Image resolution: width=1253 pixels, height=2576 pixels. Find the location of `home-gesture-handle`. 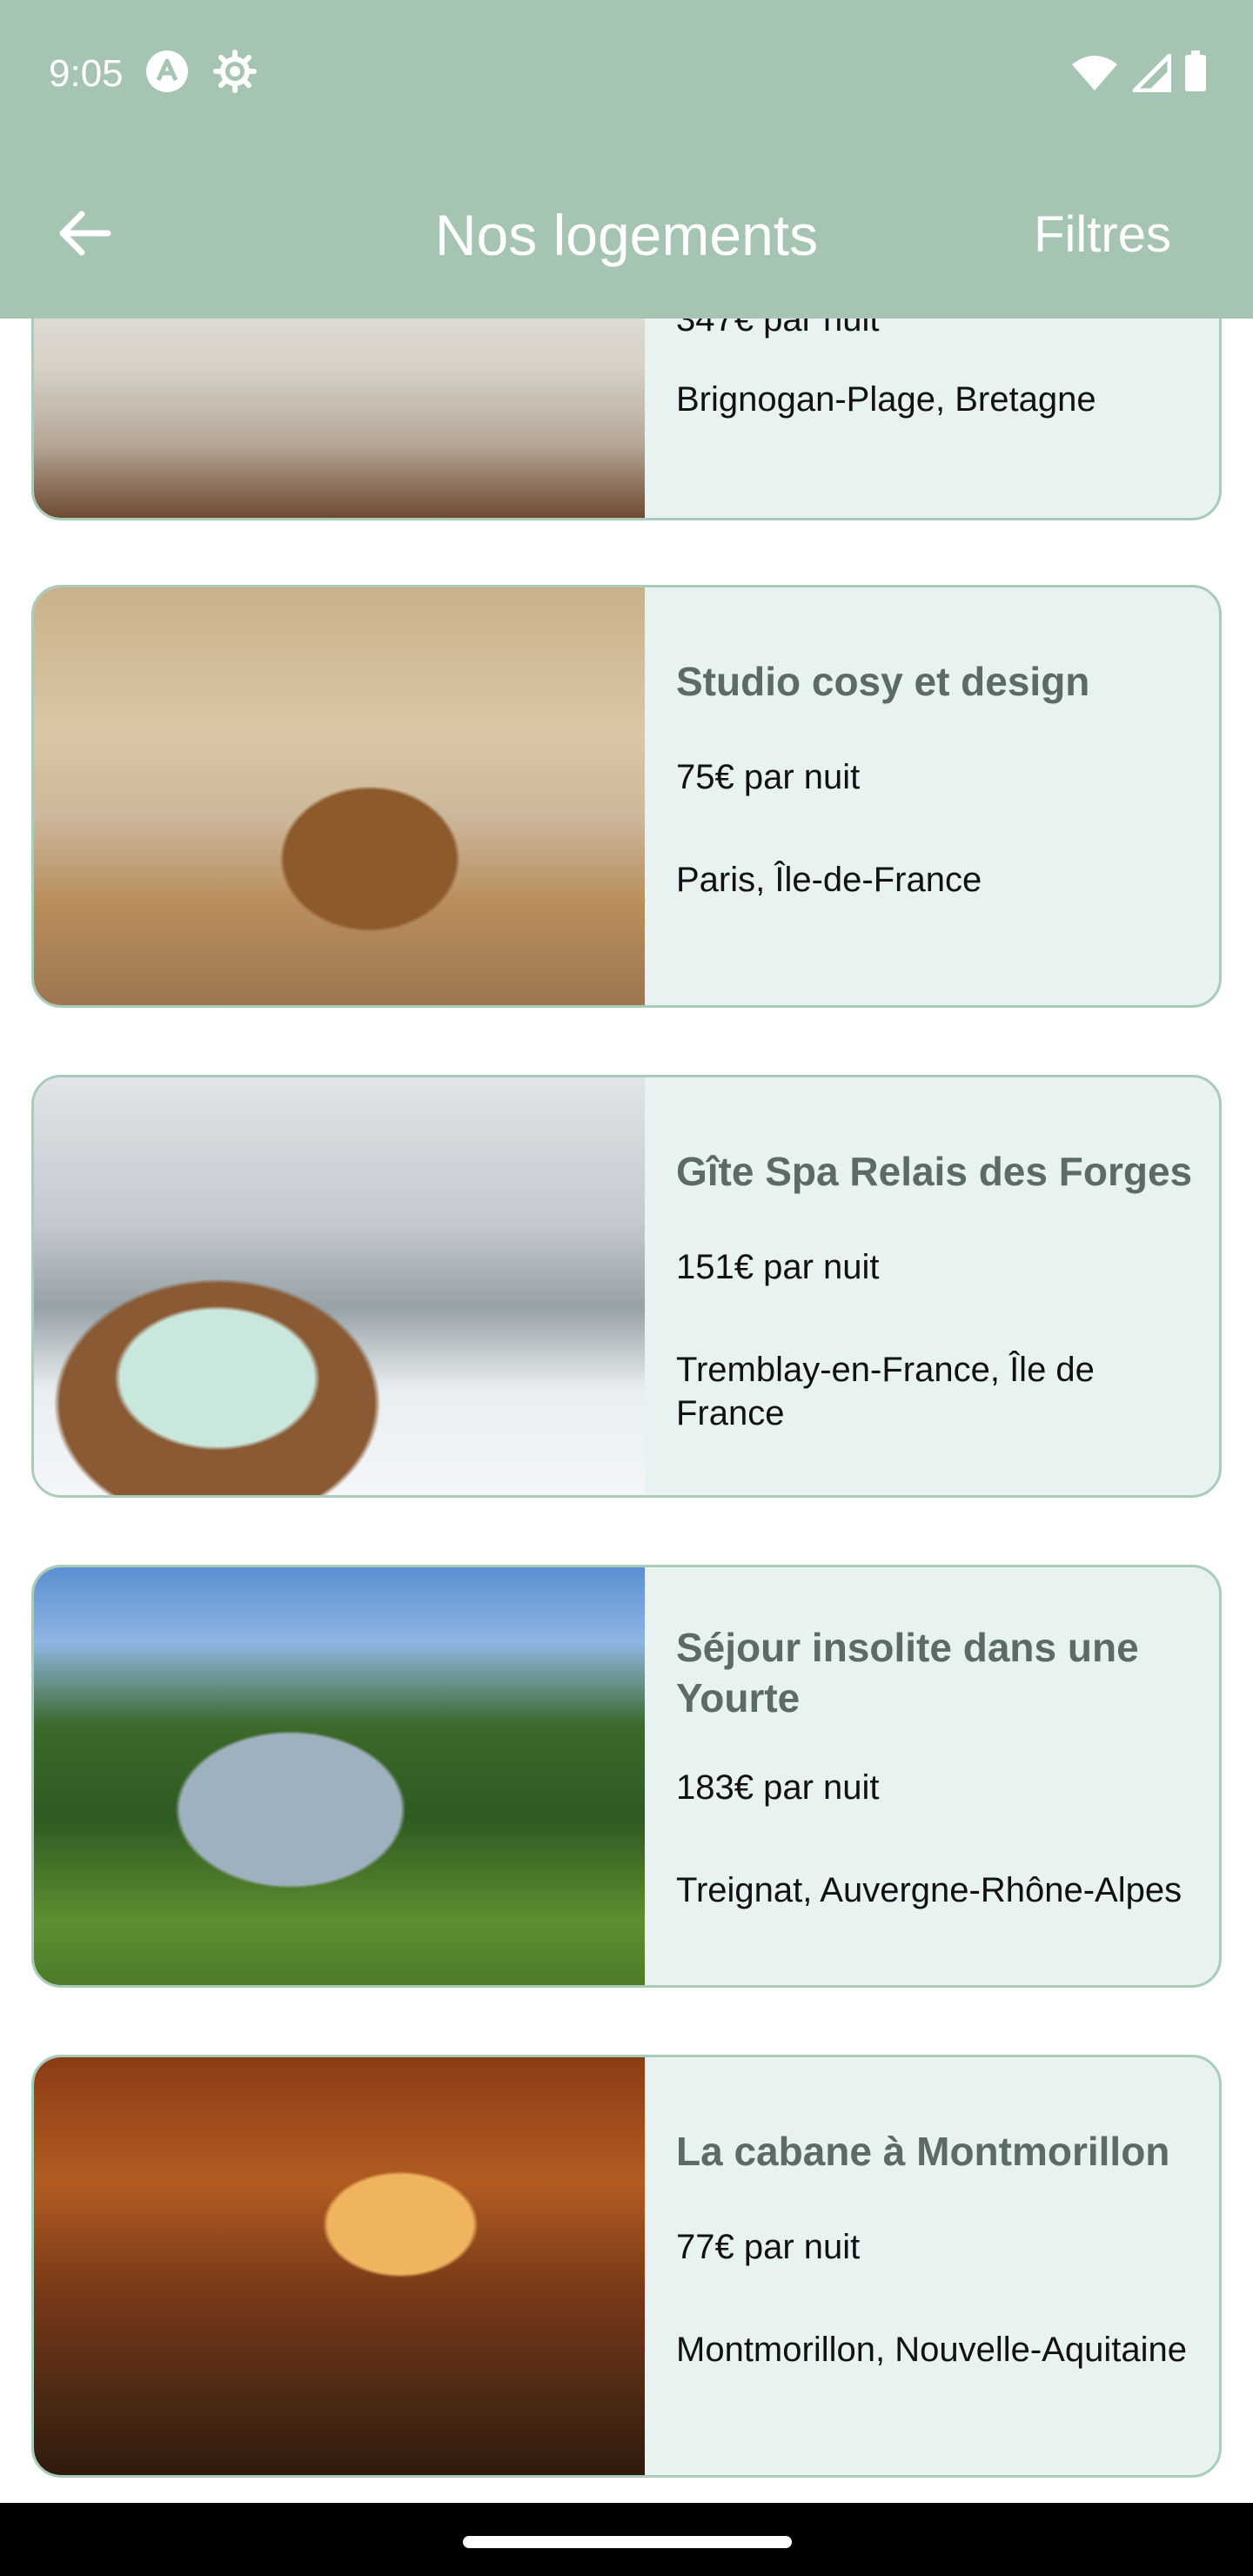

home-gesture-handle is located at coordinates (627, 2542).